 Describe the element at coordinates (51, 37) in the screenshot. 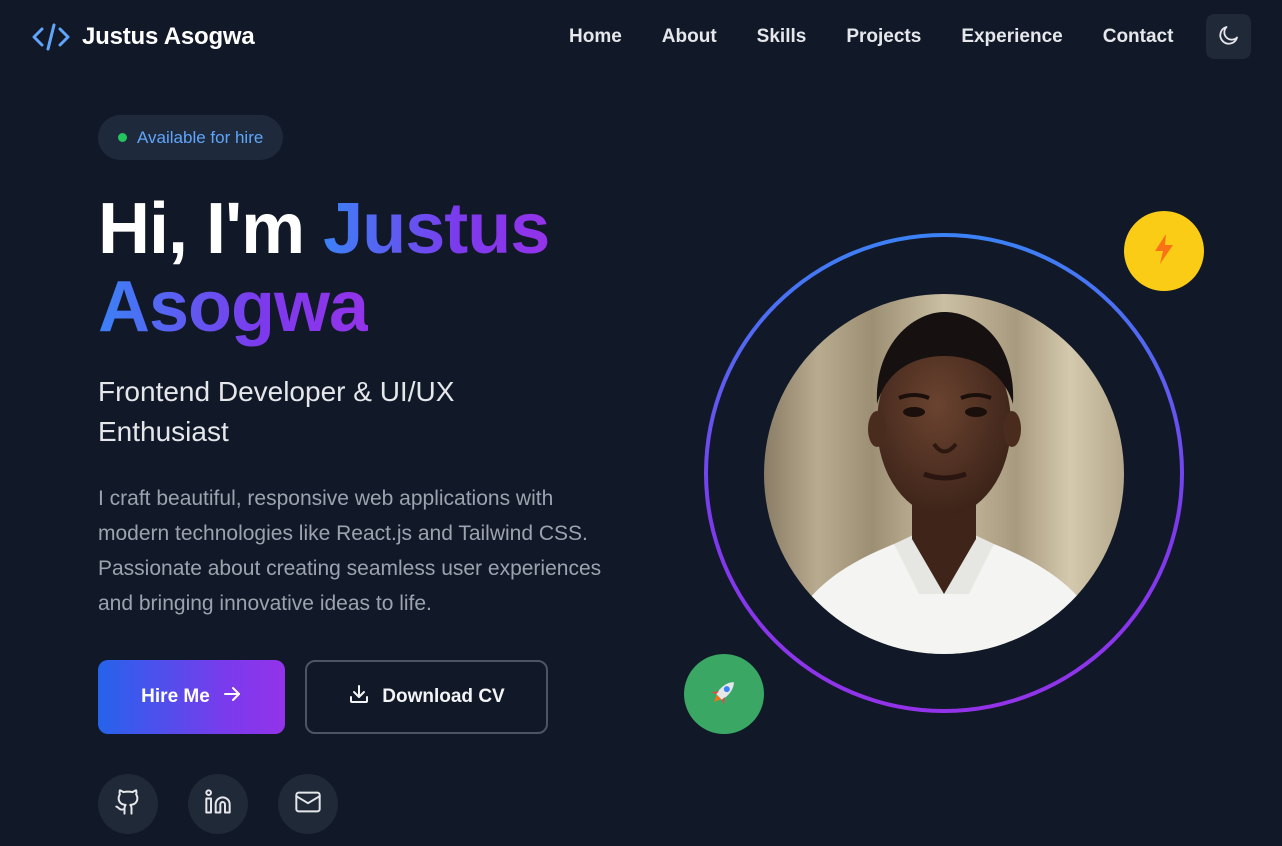

I see `code-icon` at that location.